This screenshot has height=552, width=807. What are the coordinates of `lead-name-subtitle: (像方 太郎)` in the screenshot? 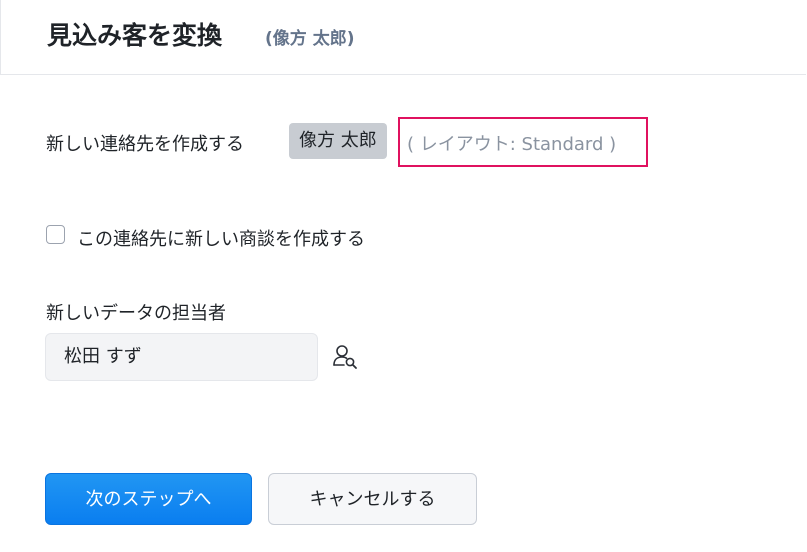 It's located at (310, 39).